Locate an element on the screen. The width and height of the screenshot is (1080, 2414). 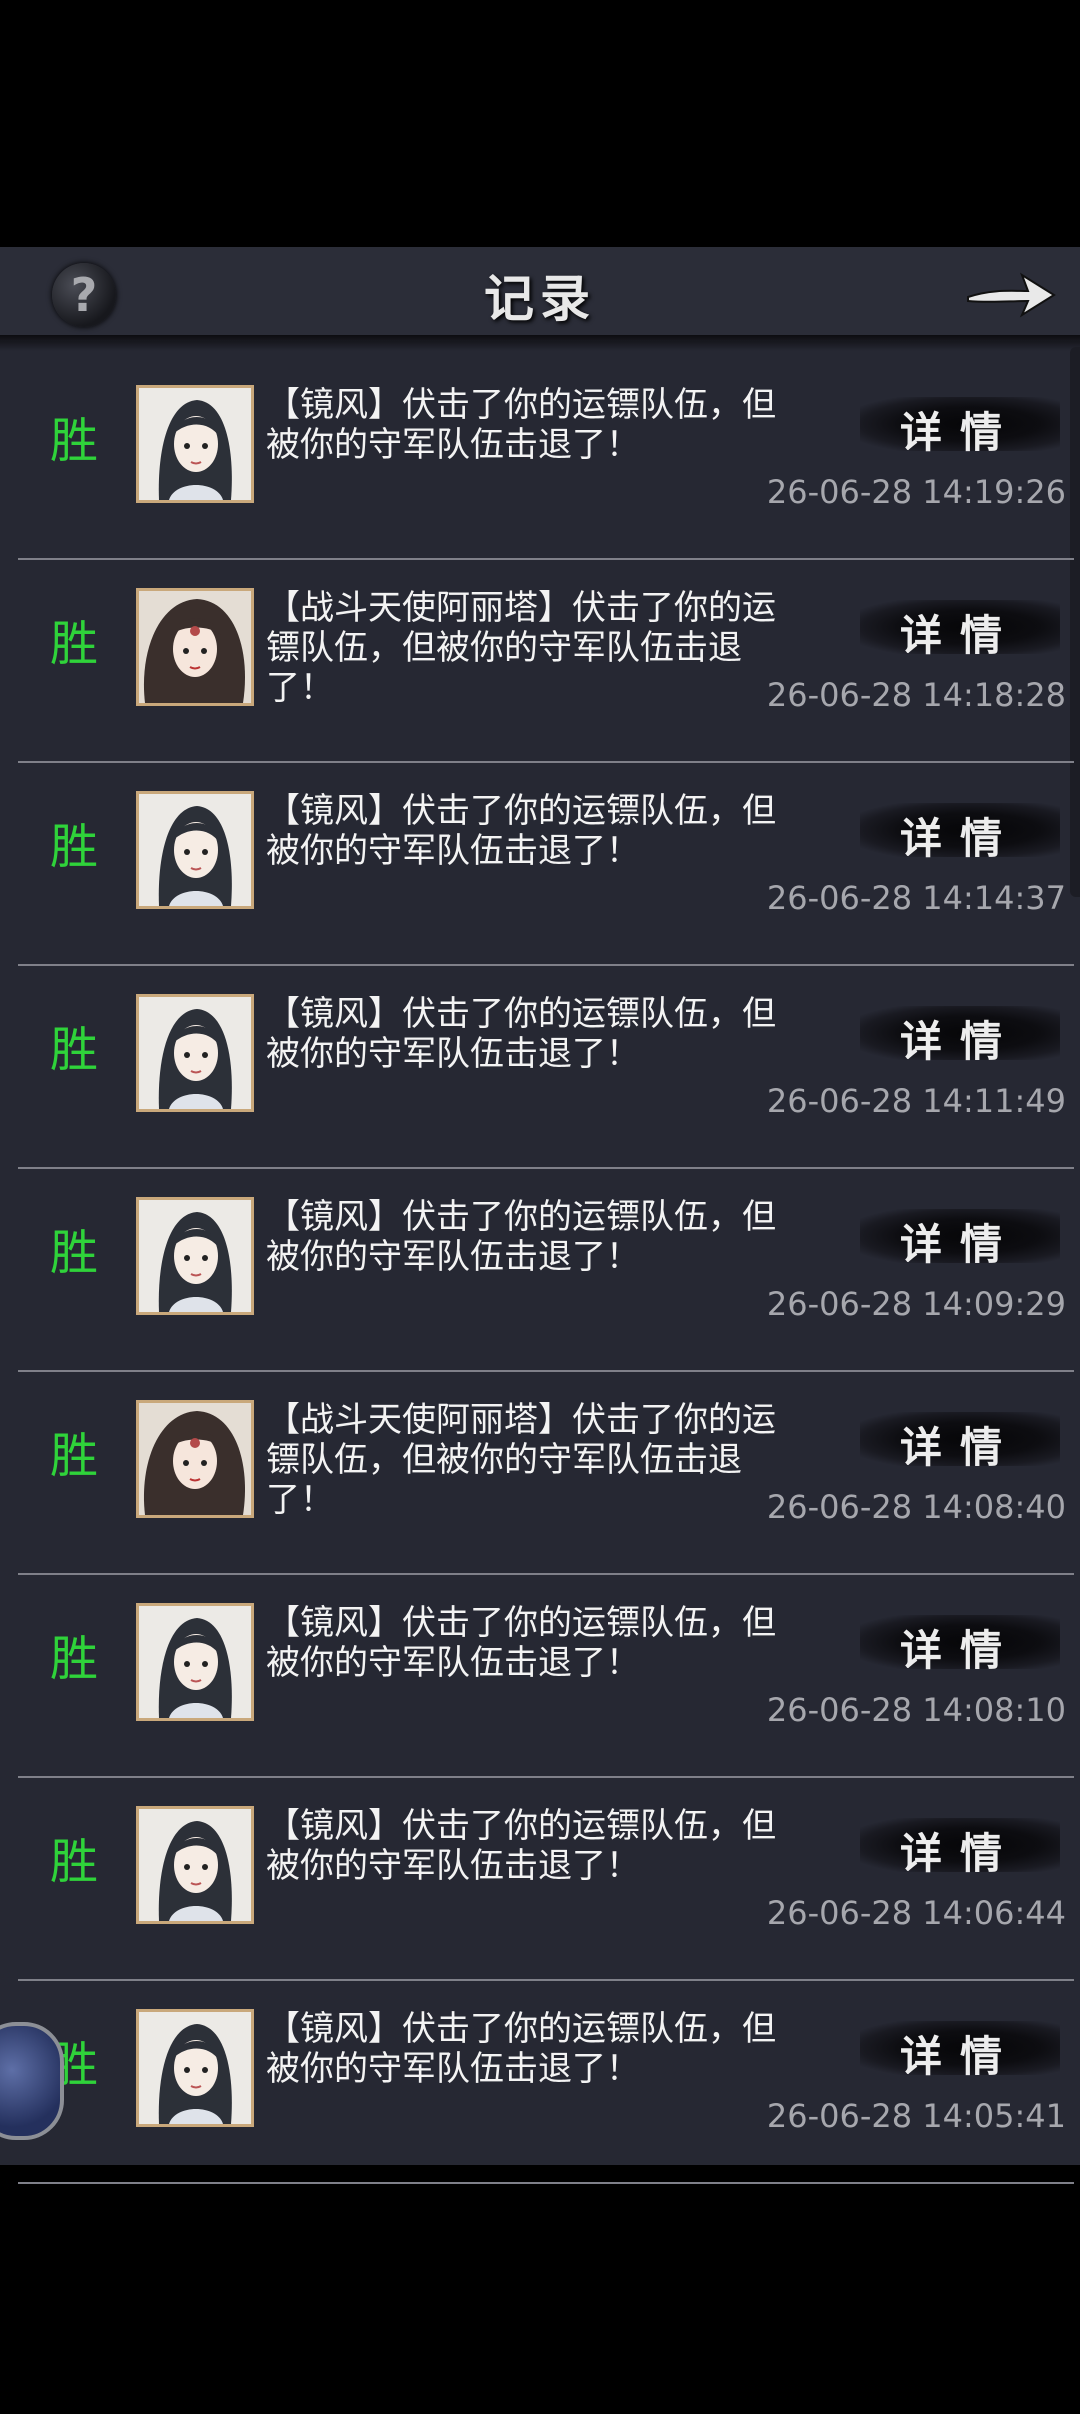
record-time: 26-06-28 14:14:37 is located at coordinates (916, 898).